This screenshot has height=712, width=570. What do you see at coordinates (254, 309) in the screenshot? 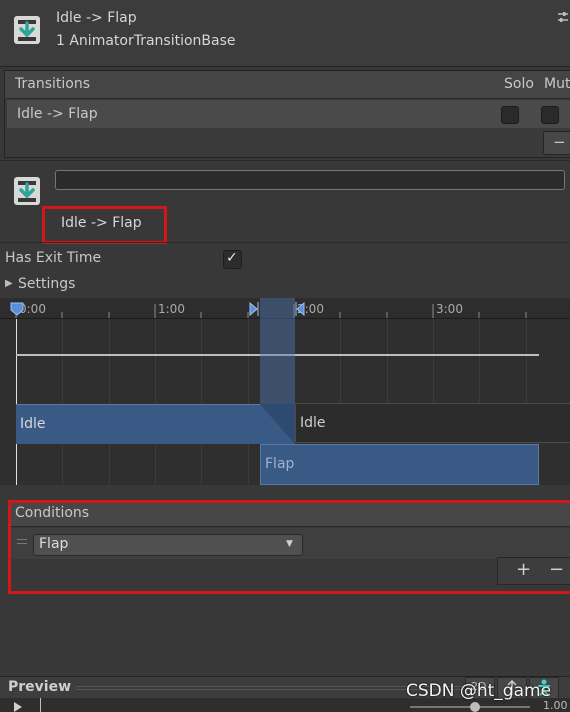
I see `transition-start-marker-icon` at bounding box center [254, 309].